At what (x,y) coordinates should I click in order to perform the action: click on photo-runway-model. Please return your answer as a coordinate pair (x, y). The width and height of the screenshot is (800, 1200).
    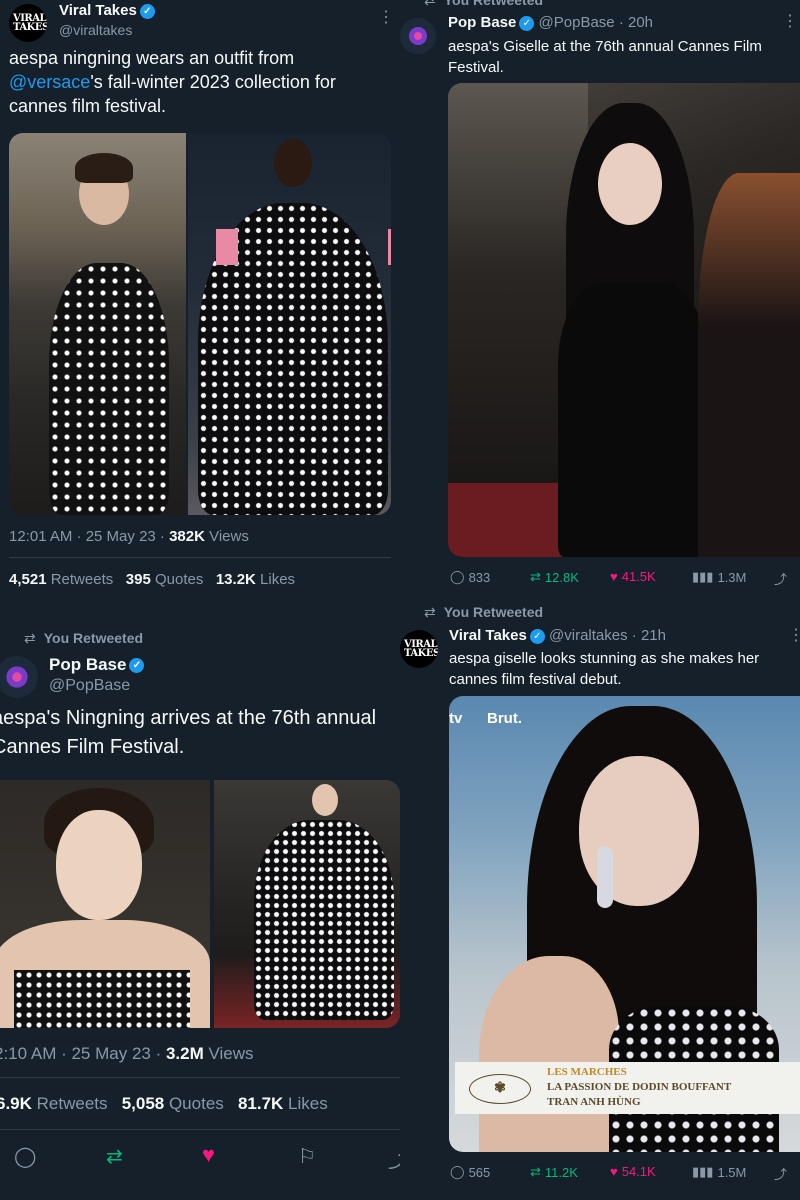
    Looking at the image, I should click on (289, 324).